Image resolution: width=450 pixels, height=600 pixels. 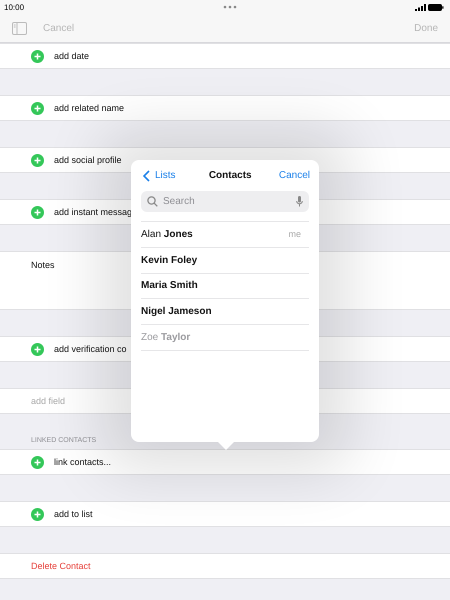 I want to click on row-label: add date, so click(x=72, y=56).